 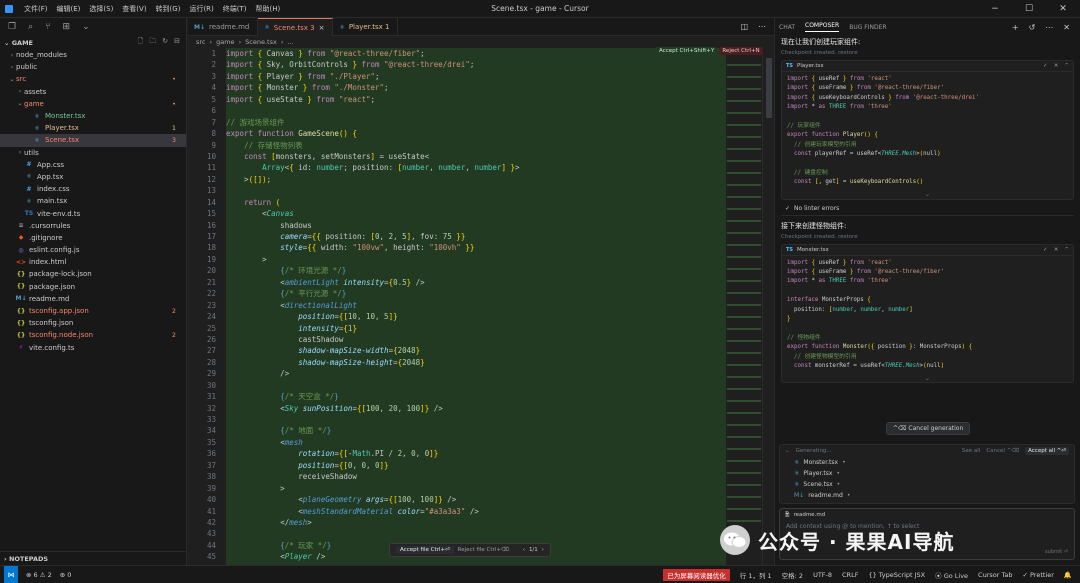 I want to click on split-editor-icon: ◫, so click(x=744, y=26).